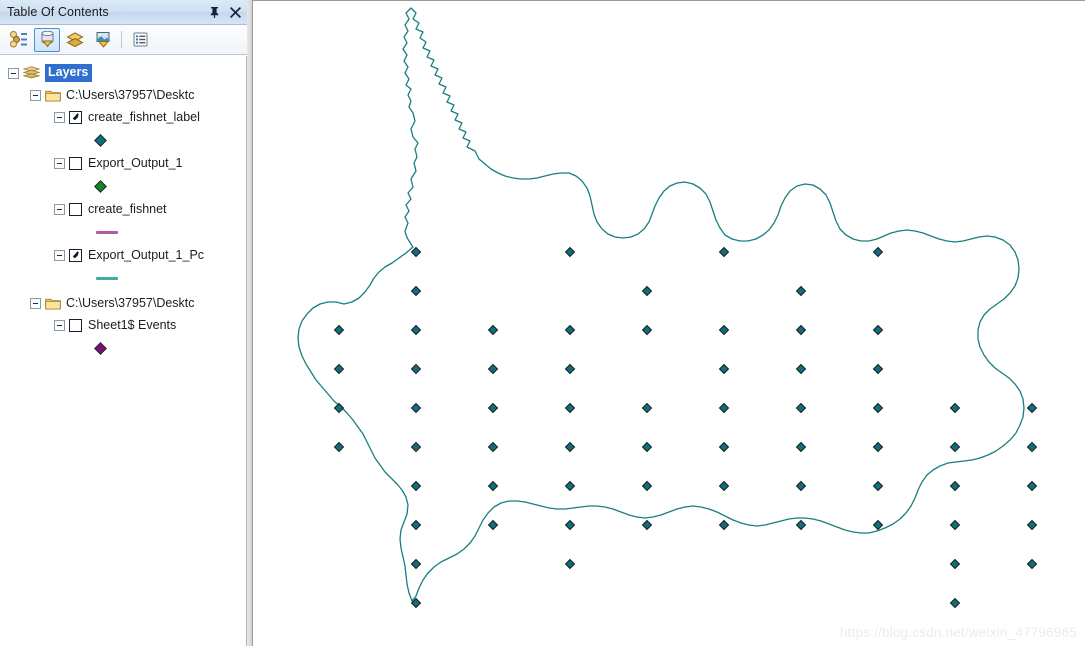 This screenshot has height=646, width=1085. What do you see at coordinates (75, 209) in the screenshot?
I see `checkbox-create-fishnet` at bounding box center [75, 209].